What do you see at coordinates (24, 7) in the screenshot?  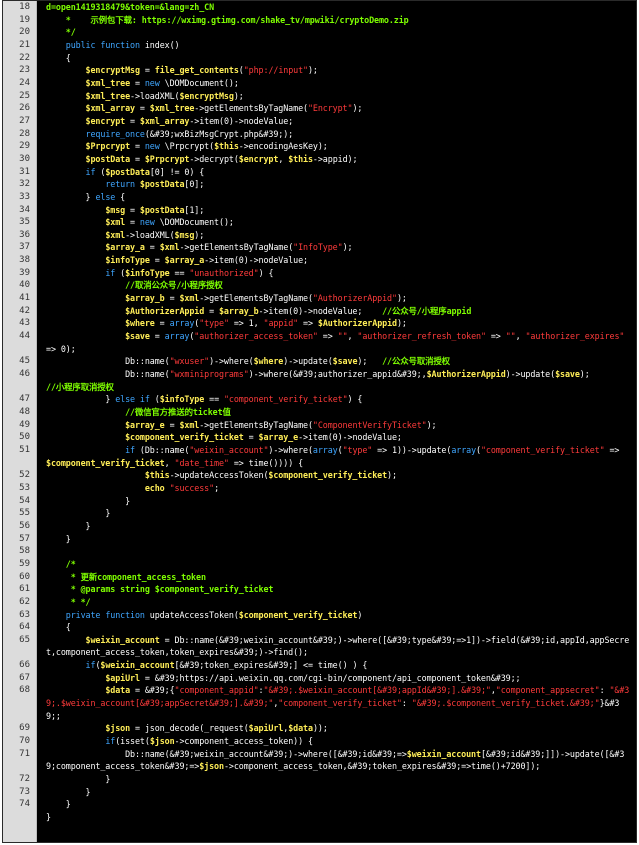 I see `line-number: 18` at bounding box center [24, 7].